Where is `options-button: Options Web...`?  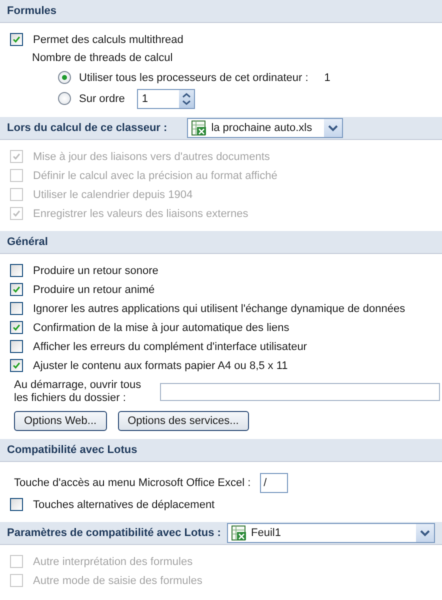
options-button: Options Web... is located at coordinates (60, 421).